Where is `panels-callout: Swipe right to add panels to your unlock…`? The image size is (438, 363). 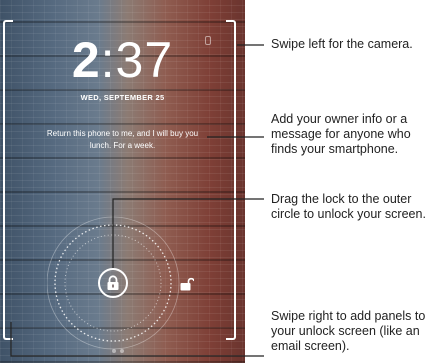 panels-callout: Swipe right to add panels to your unlock… is located at coordinates (348, 331).